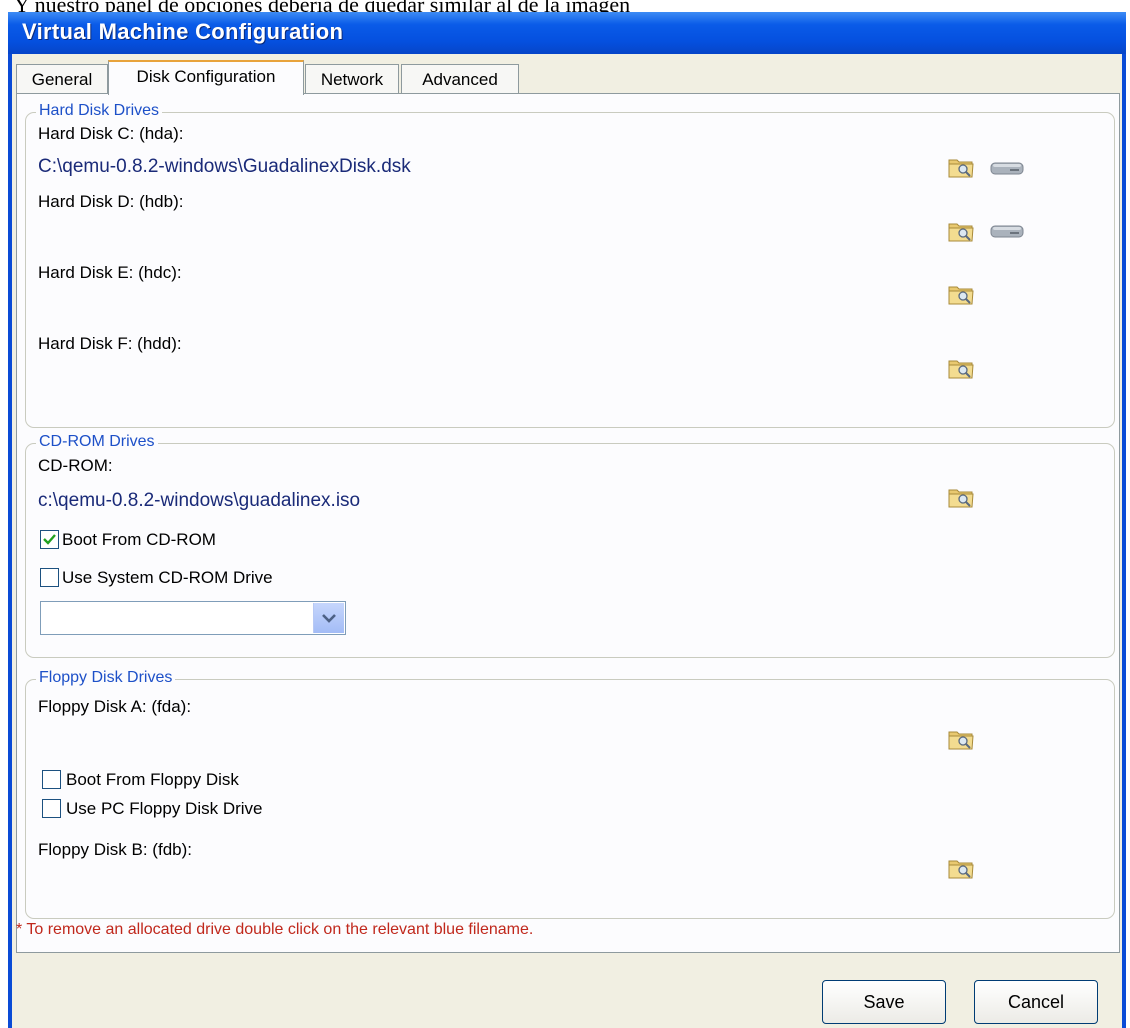 The width and height of the screenshot is (1130, 1028). What do you see at coordinates (49, 577) in the screenshot?
I see `use-system-cdrom-checkbox` at bounding box center [49, 577].